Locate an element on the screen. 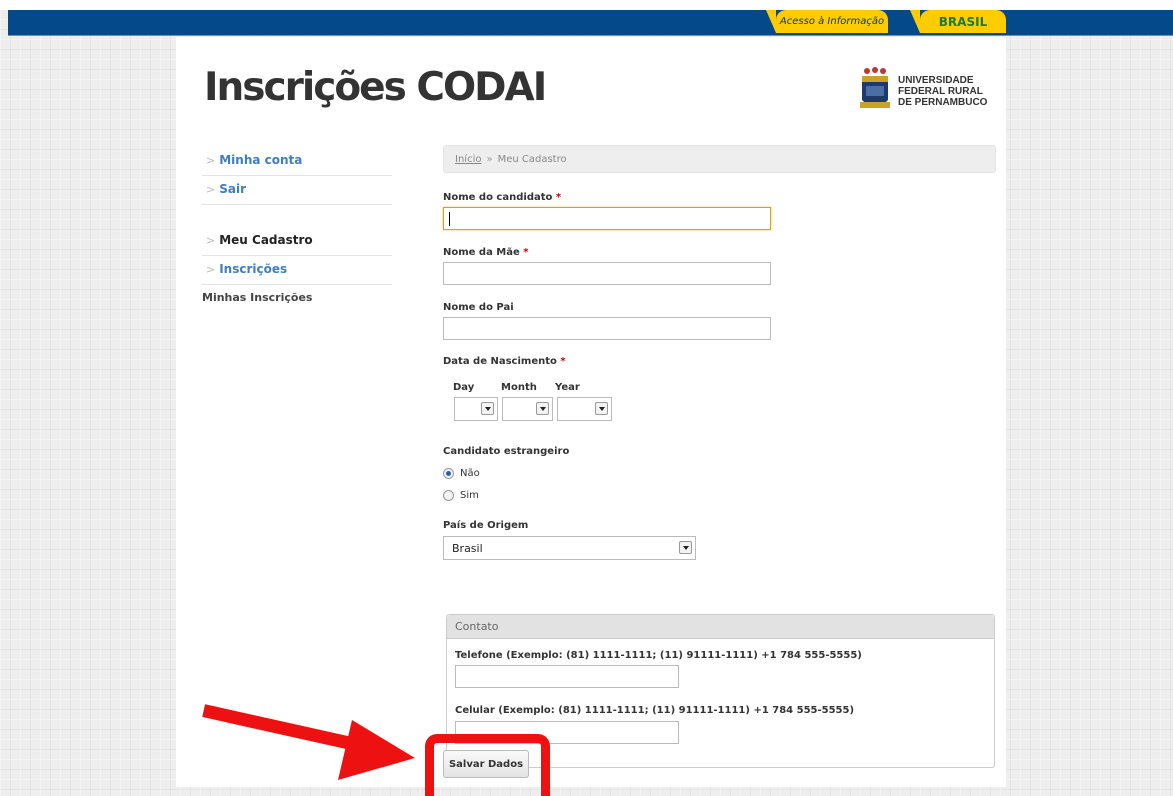 The height and width of the screenshot is (796, 1173). top-strip is located at coordinates (586, 5).